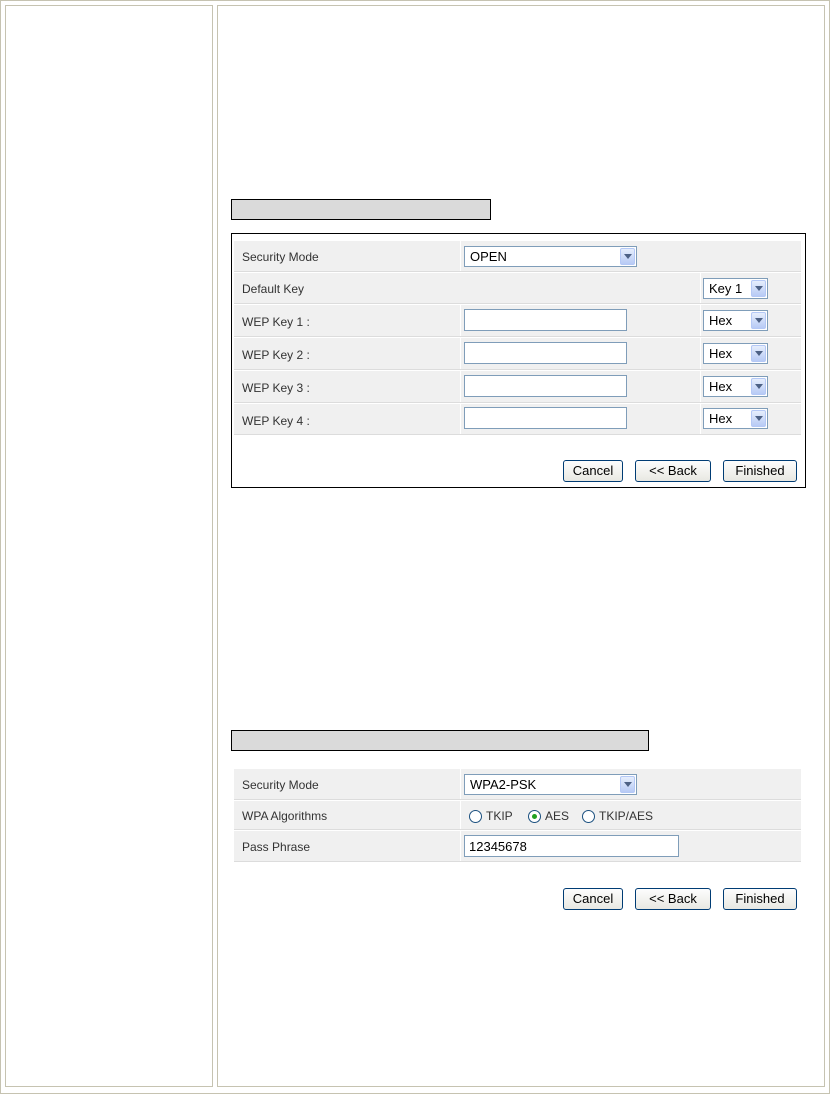 This screenshot has height=1094, width=830. I want to click on wep-key-2-input, so click(545, 353).